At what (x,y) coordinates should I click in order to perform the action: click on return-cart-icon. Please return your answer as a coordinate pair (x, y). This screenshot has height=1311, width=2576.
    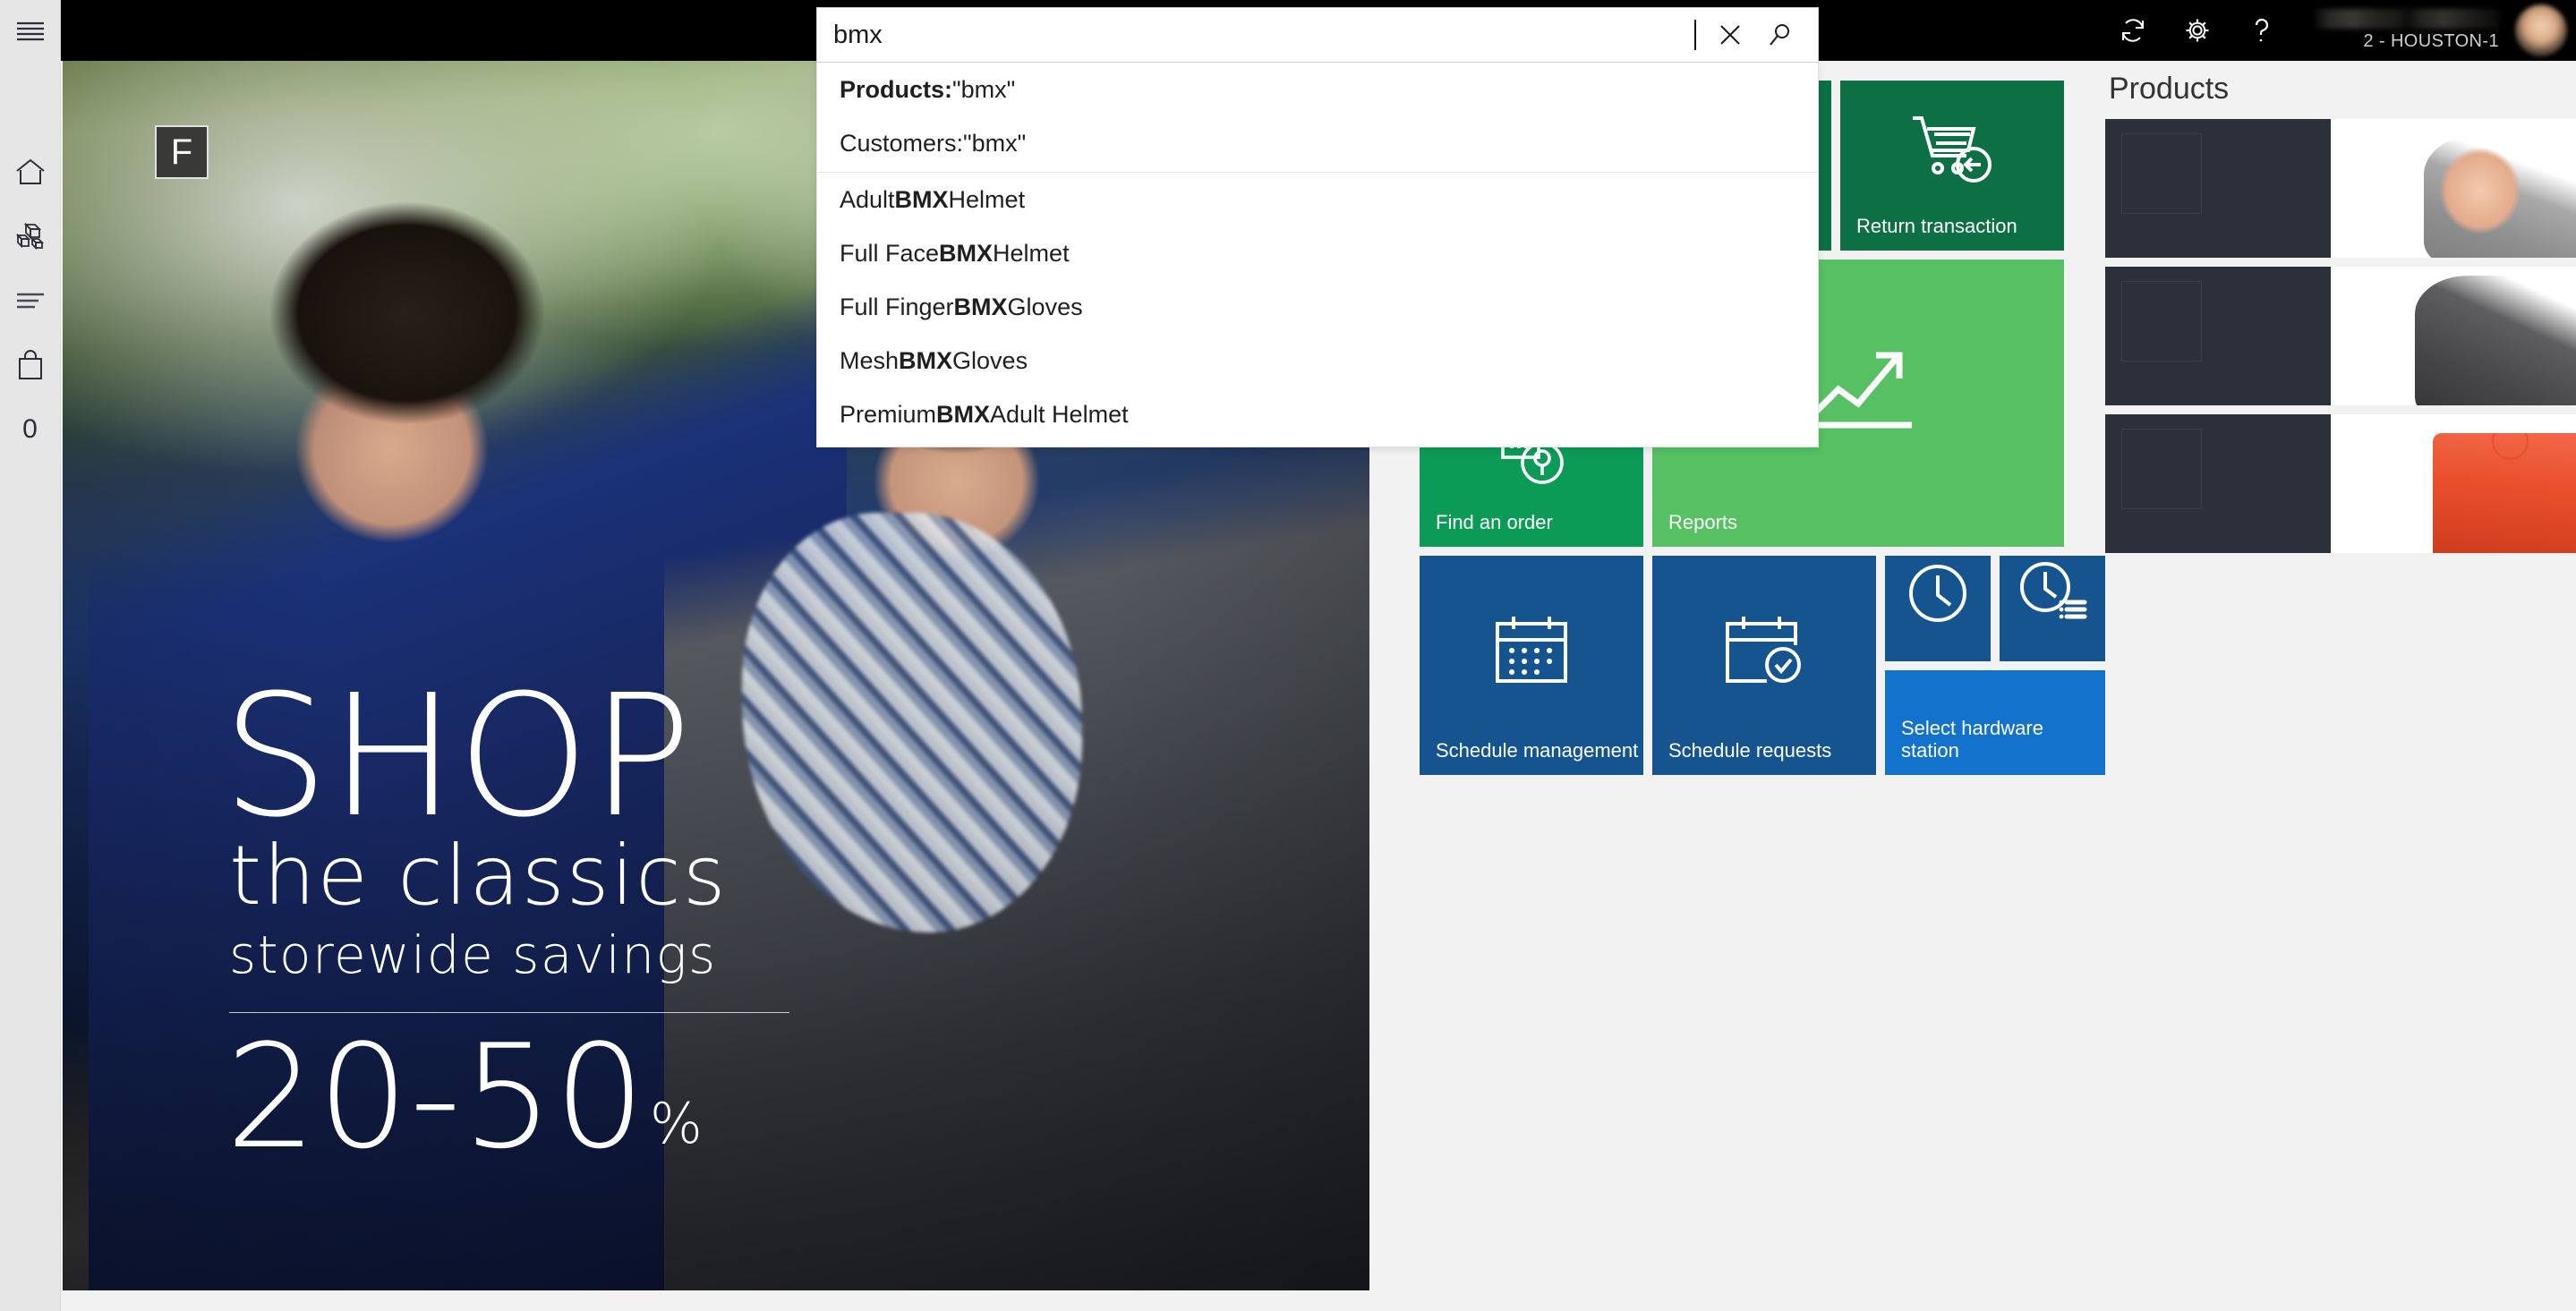
    Looking at the image, I should click on (1952, 150).